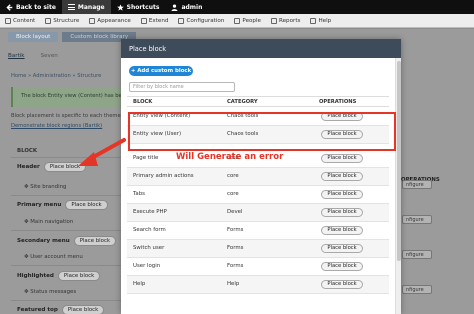 The height and width of the screenshot is (314, 474). I want to click on block-row: ✥ Site branding, so click(45, 187).